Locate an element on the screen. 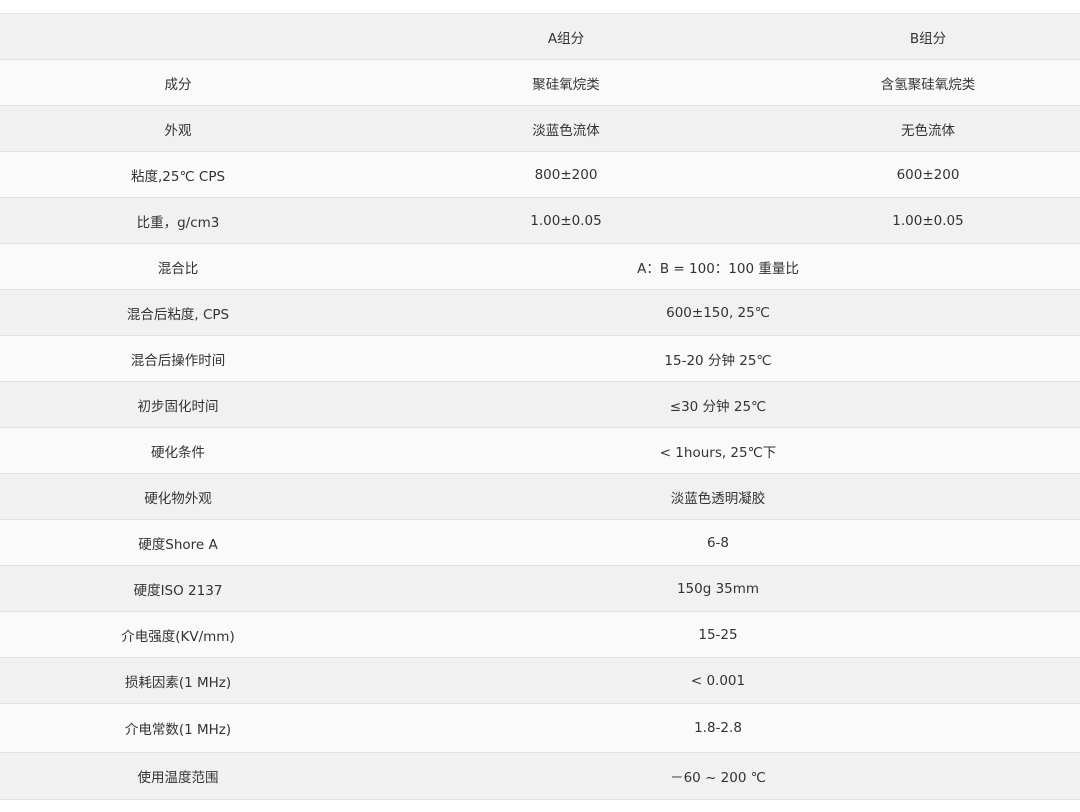  row-label: 损耗因素(1 MHz) is located at coordinates (178, 680).